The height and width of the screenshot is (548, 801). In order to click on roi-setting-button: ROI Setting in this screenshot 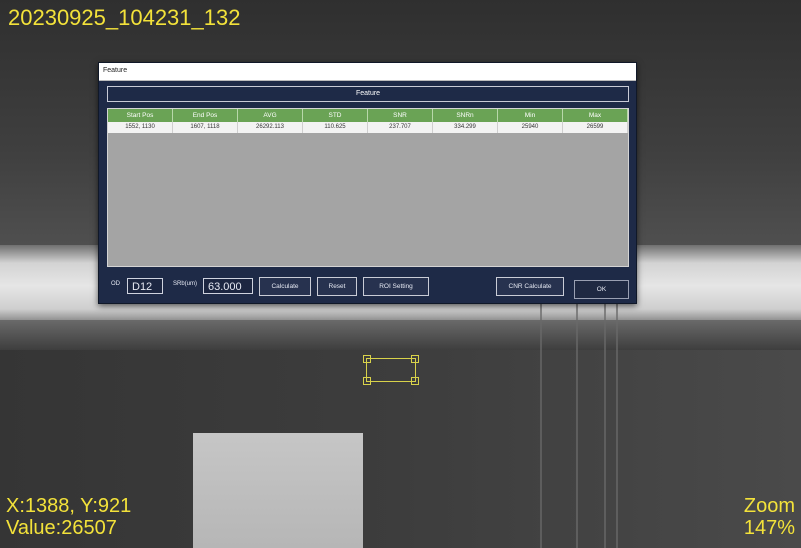, I will do `click(396, 286)`.